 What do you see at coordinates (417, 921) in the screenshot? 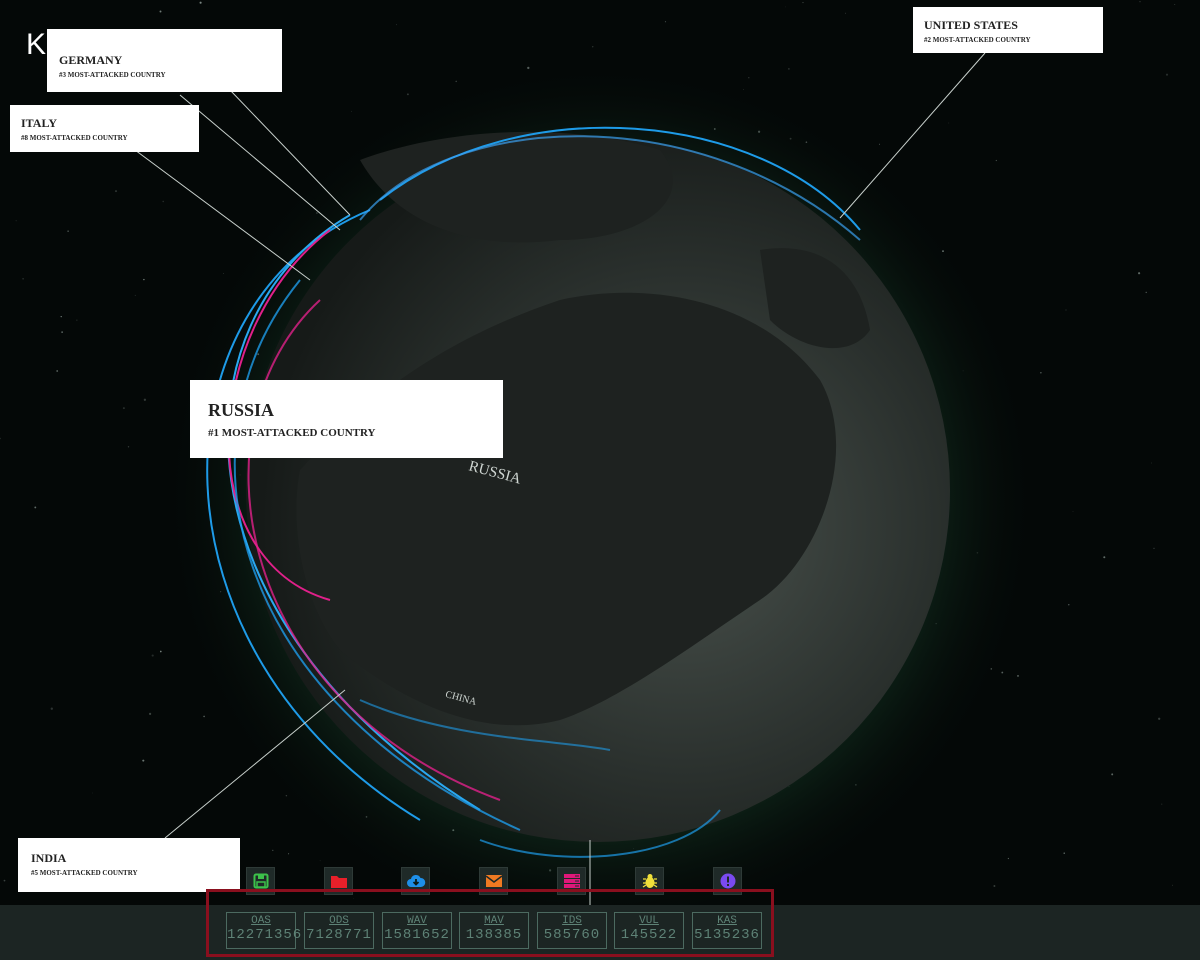
I see `stat-label: WAV` at bounding box center [417, 921].